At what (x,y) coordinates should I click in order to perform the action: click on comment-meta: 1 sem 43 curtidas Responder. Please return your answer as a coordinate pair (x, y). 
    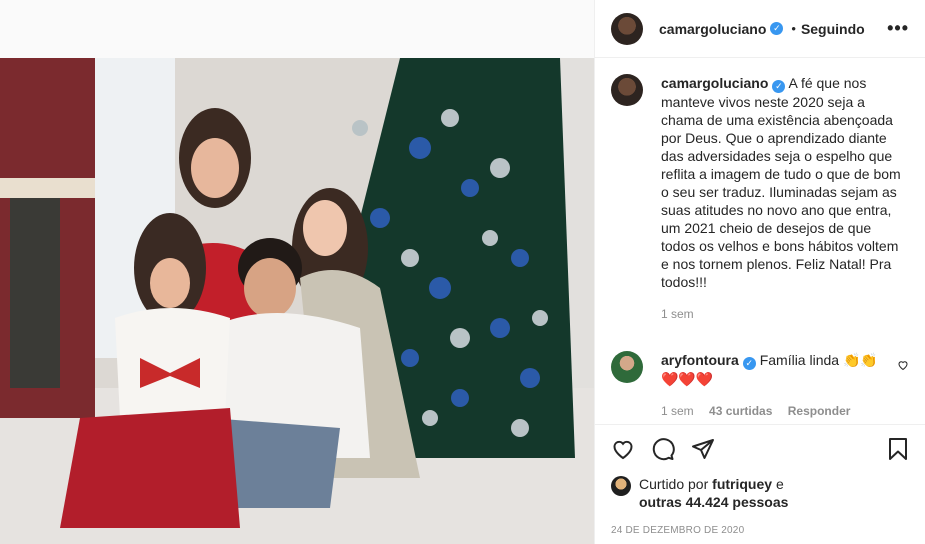
    Looking at the image, I should click on (770, 411).